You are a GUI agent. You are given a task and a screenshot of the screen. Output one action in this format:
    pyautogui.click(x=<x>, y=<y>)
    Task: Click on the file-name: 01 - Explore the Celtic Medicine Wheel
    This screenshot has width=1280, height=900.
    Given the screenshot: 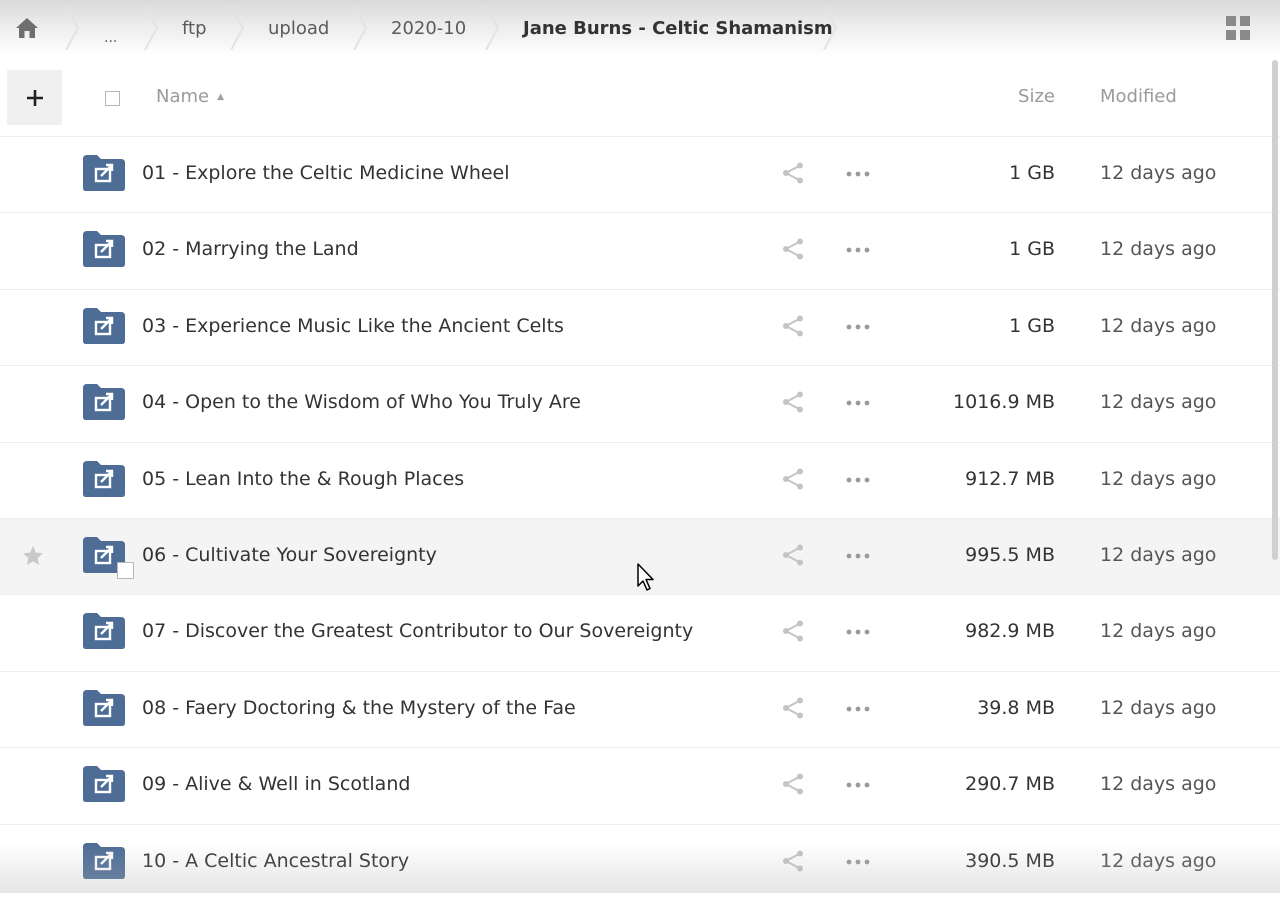 What is the action you would take?
    pyautogui.click(x=326, y=173)
    